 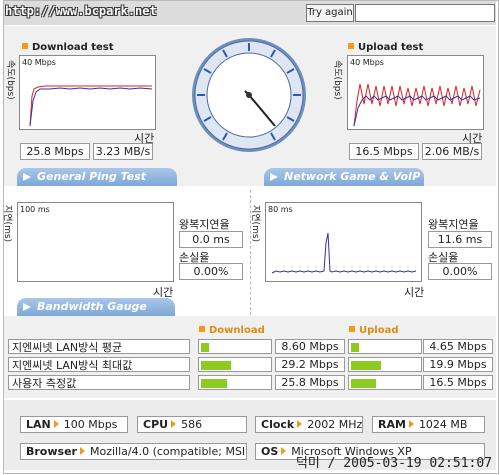 What do you see at coordinates (460, 239) in the screenshot?
I see `ping-right-rtt: 11.6 ms` at bounding box center [460, 239].